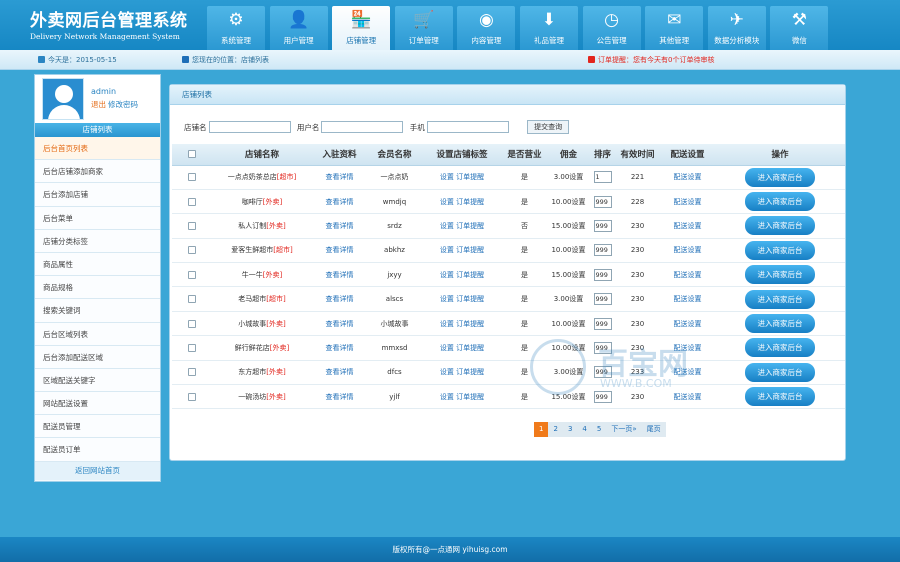 This screenshot has width=900, height=562. Describe the element at coordinates (651, 60) in the screenshot. I see `order-alert: 订单提醒：您有今天有0个订单待审核` at that location.